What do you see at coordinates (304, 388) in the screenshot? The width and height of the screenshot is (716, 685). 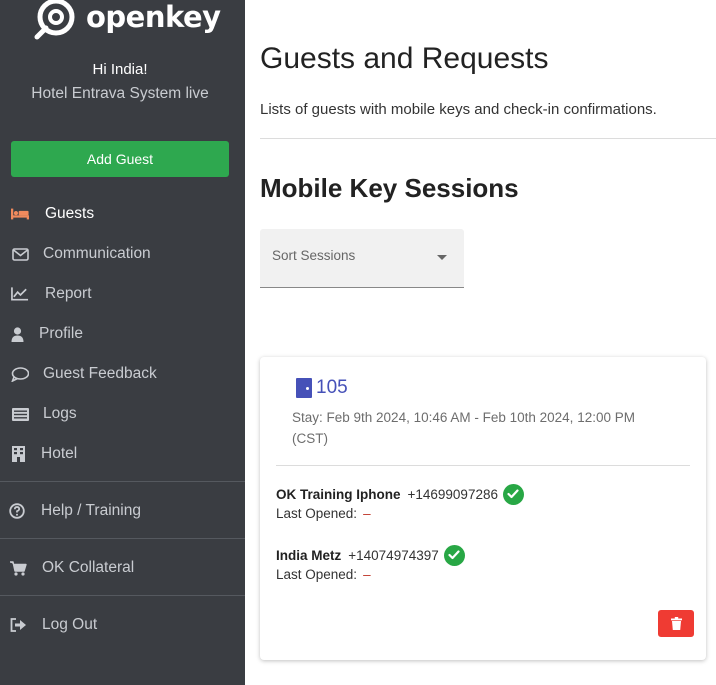 I see `door-icon` at bounding box center [304, 388].